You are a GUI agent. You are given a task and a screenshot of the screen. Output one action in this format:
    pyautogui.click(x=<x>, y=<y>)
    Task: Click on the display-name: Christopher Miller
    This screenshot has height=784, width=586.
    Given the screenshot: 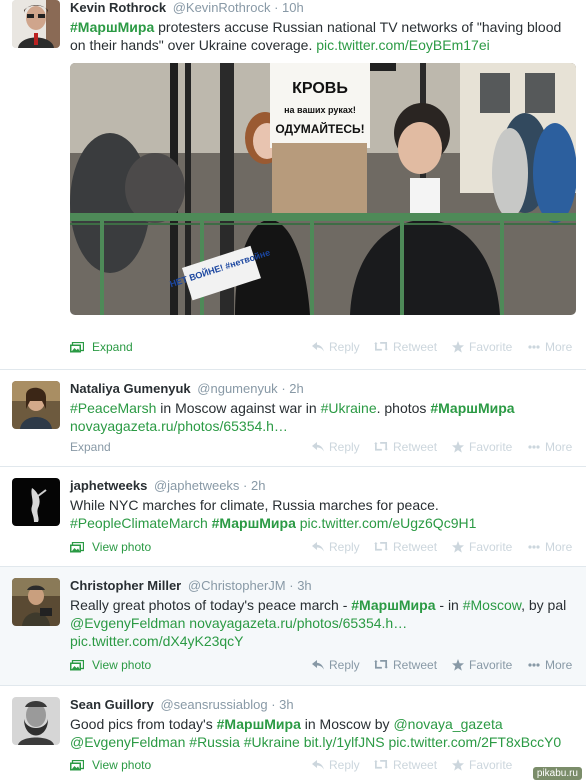 What is the action you would take?
    pyautogui.click(x=125, y=585)
    